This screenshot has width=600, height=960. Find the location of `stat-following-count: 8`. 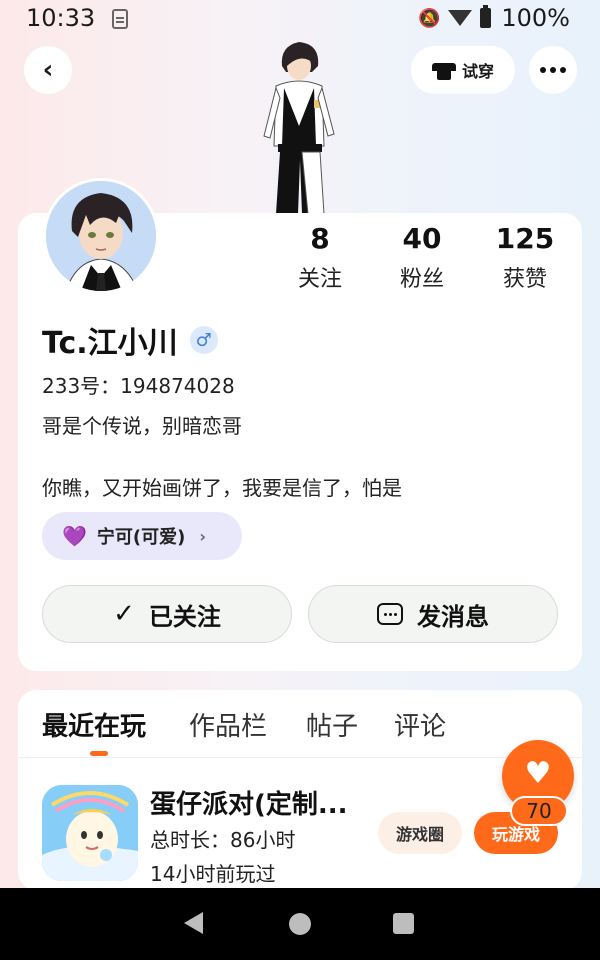

stat-following-count: 8 is located at coordinates (320, 238).